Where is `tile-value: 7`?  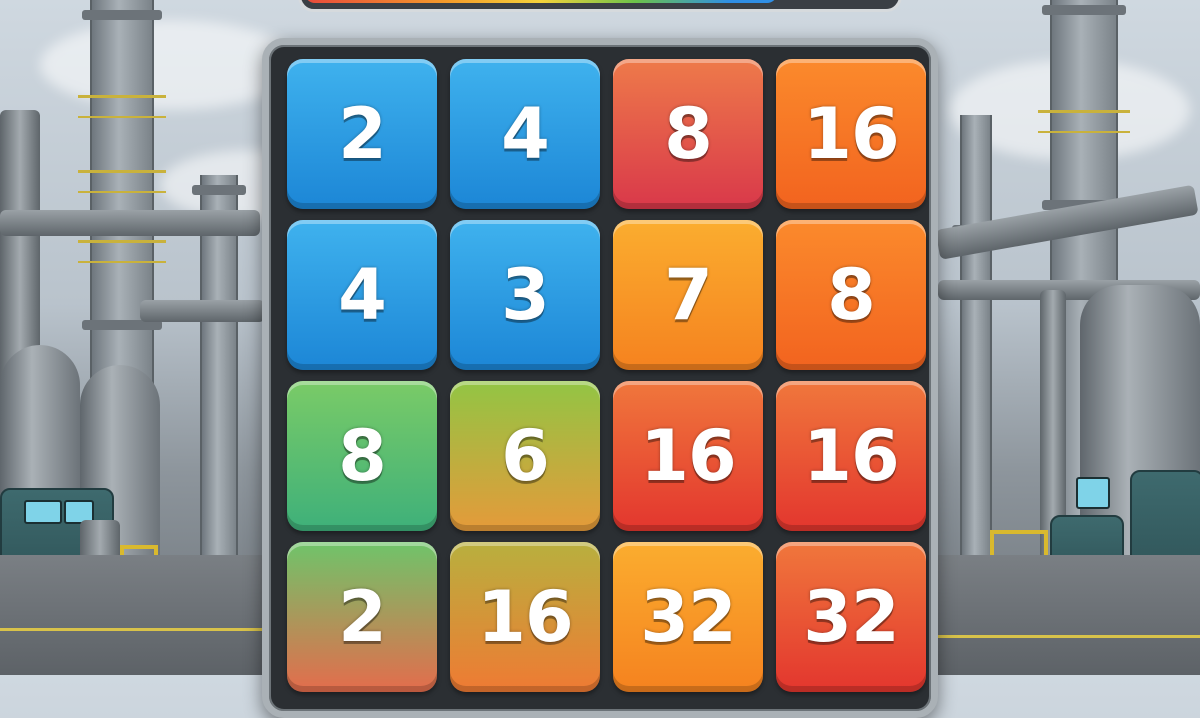 tile-value: 7 is located at coordinates (688, 295).